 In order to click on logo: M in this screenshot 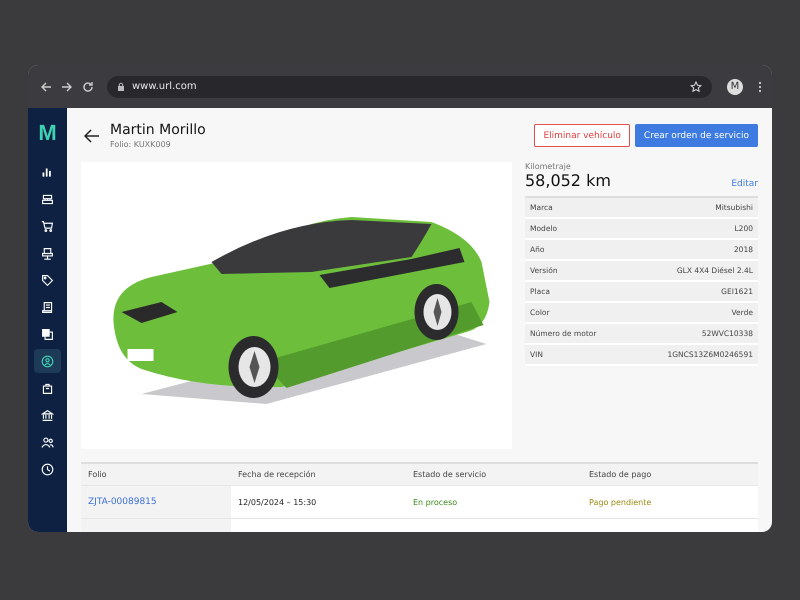, I will do `click(47, 133)`.